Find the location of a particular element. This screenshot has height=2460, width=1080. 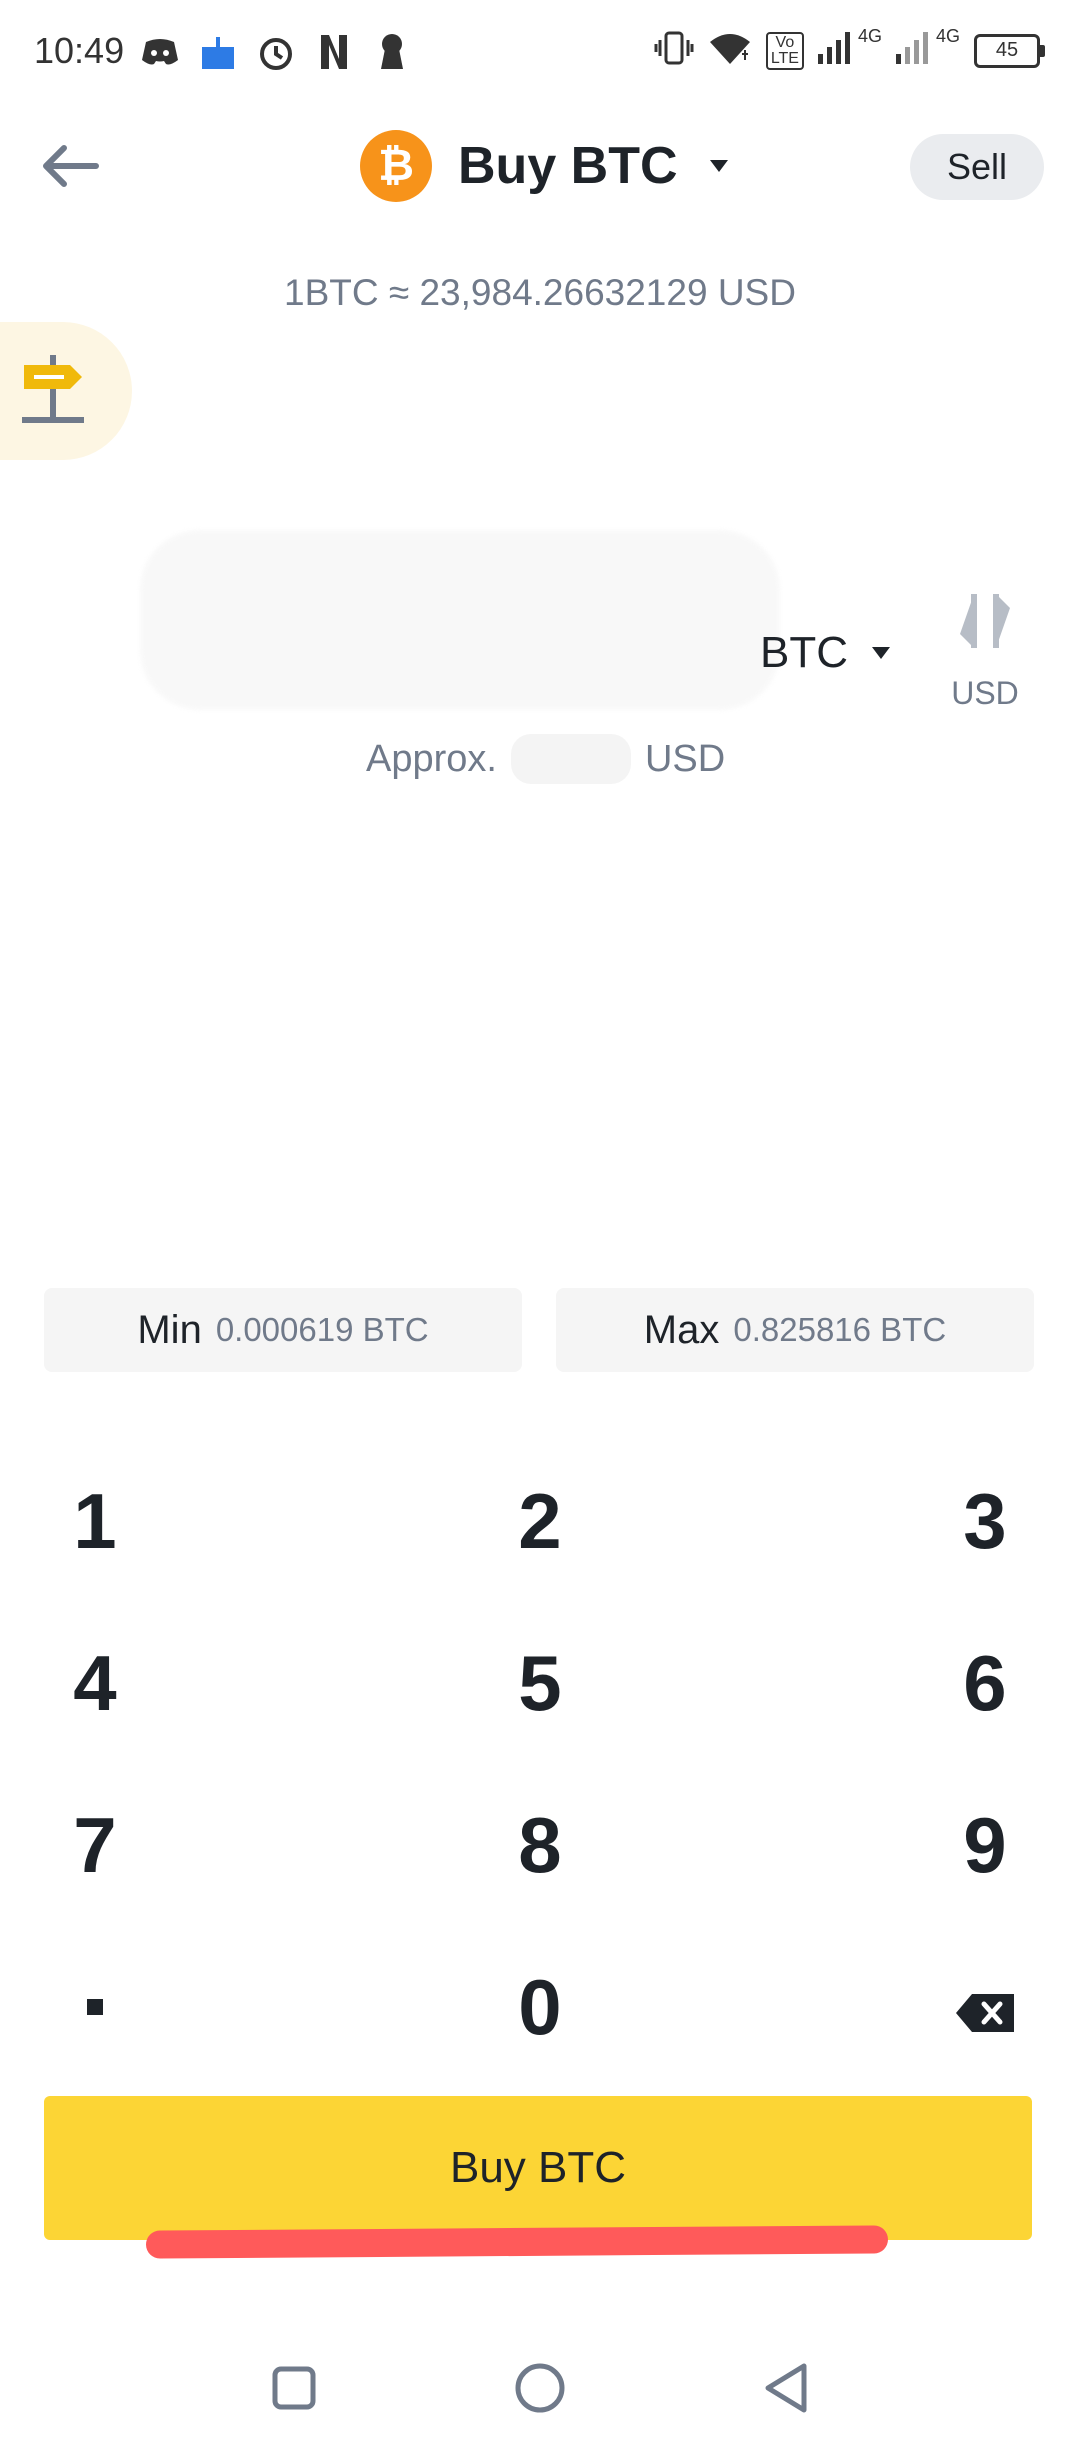

approx-suffix: USD is located at coordinates (685, 758).